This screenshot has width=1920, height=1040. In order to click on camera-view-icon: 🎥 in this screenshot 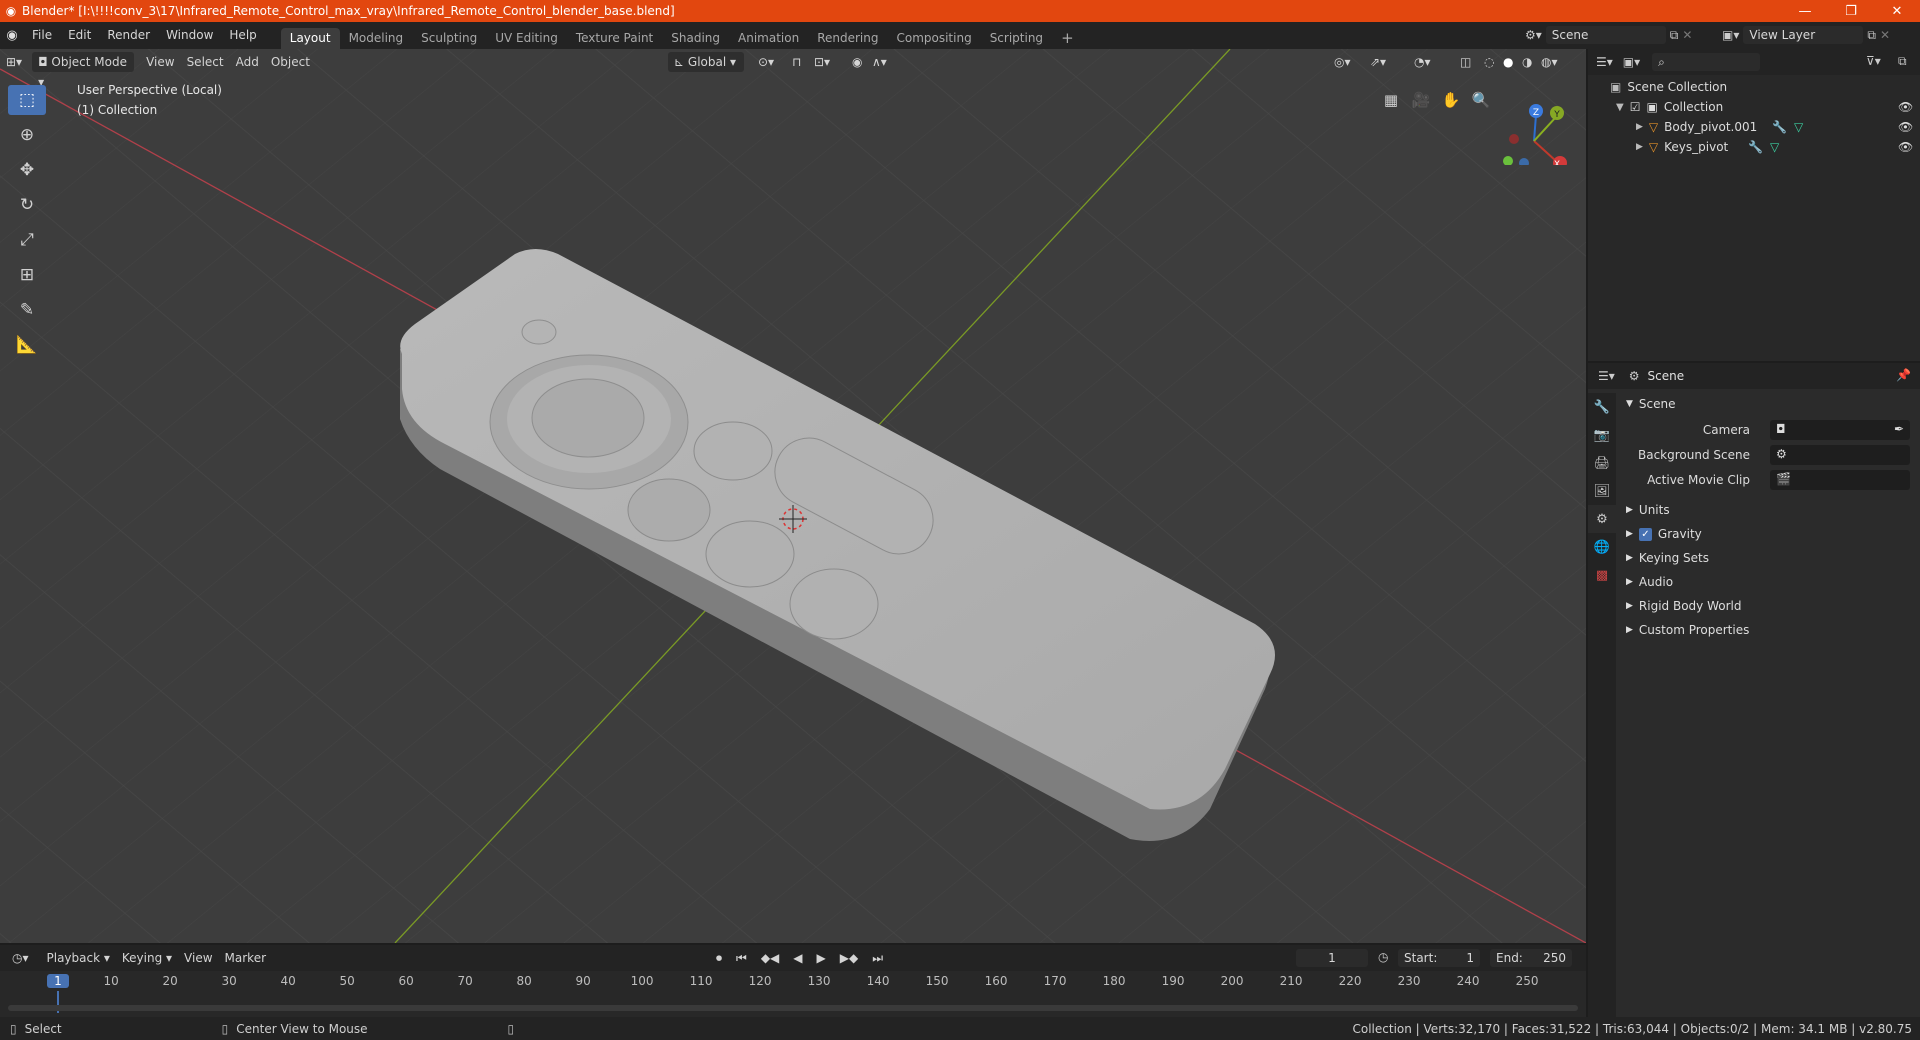, I will do `click(1421, 100)`.